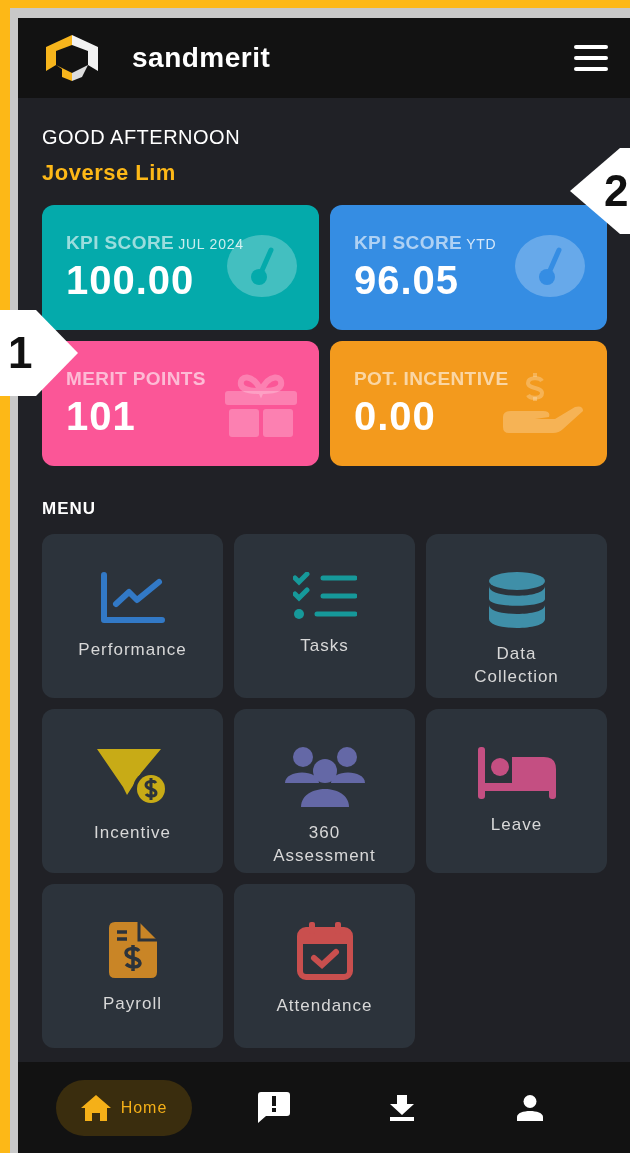 This screenshot has height=1153, width=630. I want to click on menu-icon, so click(591, 58).